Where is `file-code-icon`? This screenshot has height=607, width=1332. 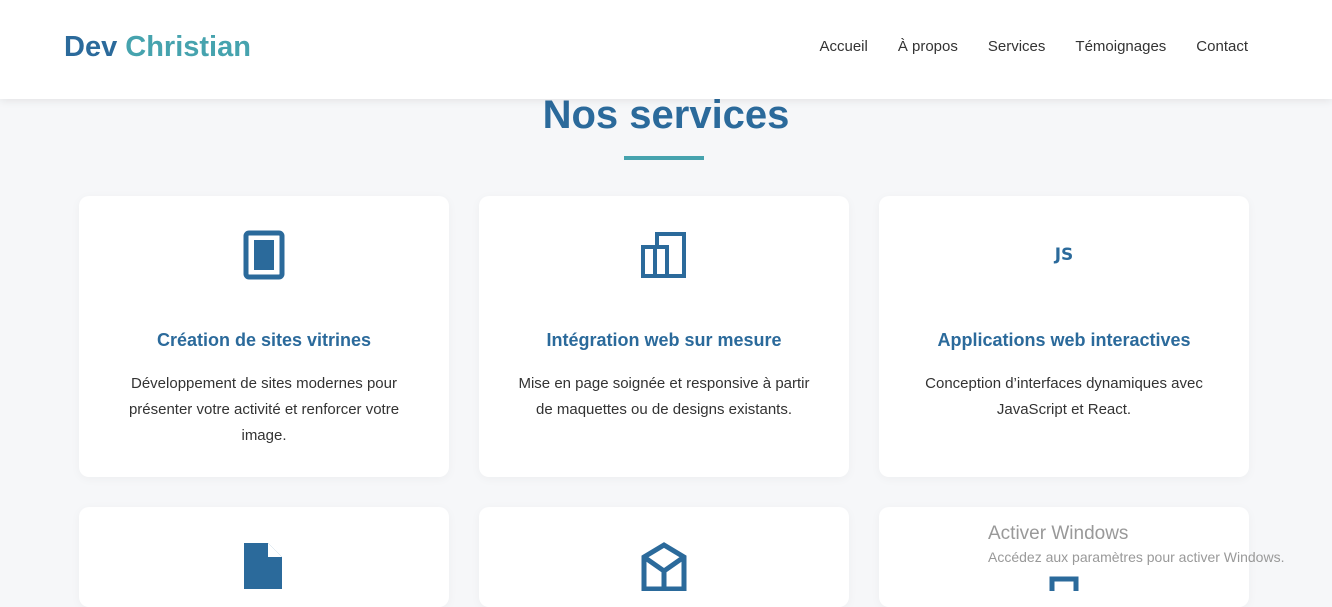
file-code-icon is located at coordinates (264, 566).